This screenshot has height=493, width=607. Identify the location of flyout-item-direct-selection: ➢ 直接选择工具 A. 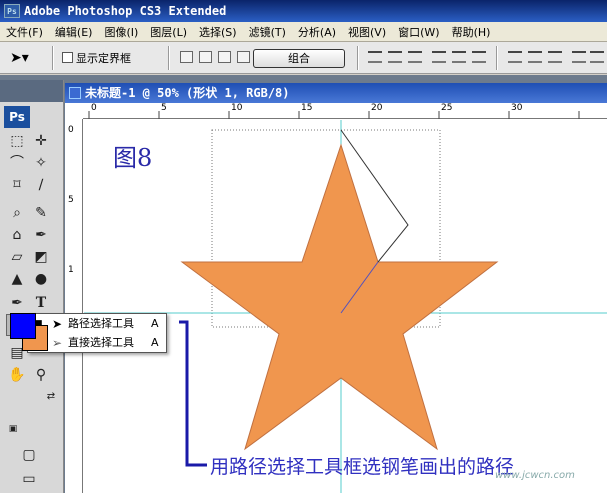
(98, 343).